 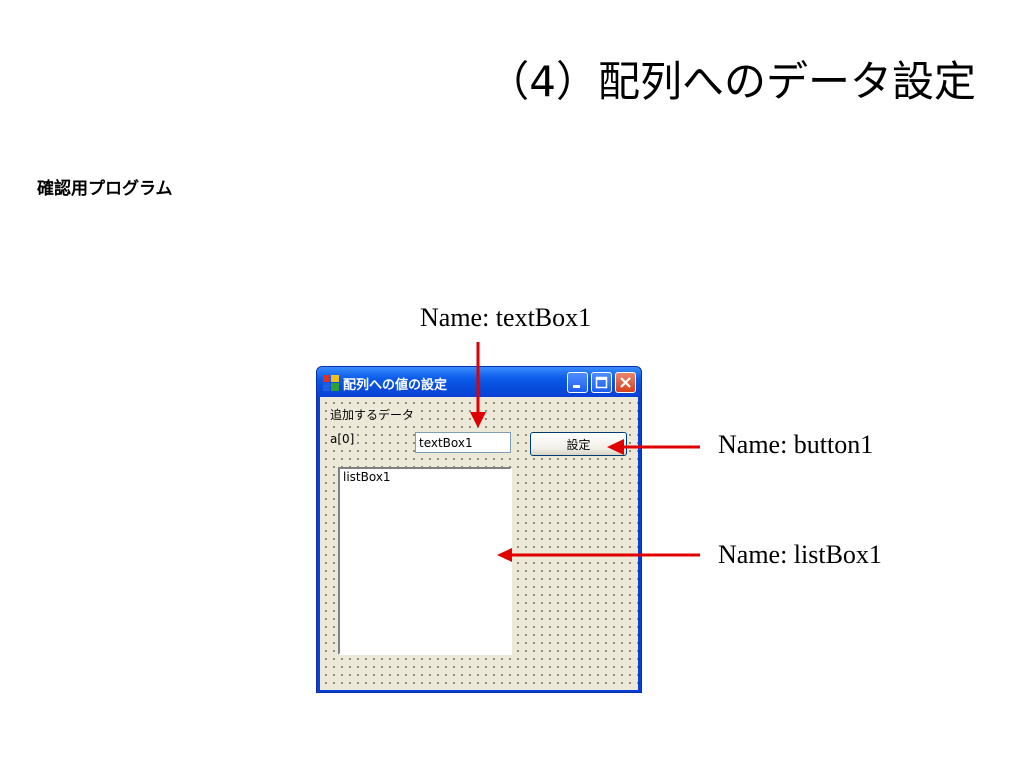 I want to click on callout-arrows, so click(x=585, y=452).